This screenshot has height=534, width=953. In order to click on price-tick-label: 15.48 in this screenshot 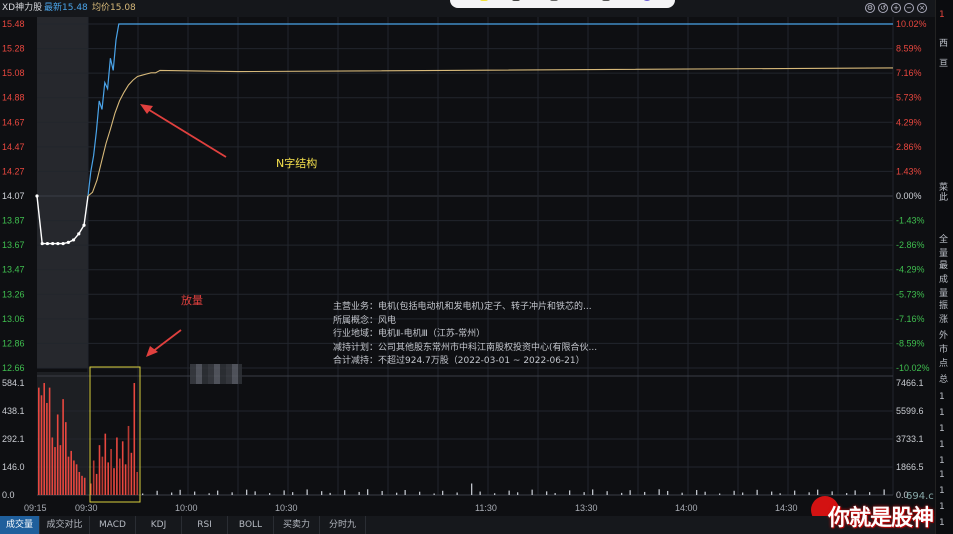, I will do `click(13, 24)`.